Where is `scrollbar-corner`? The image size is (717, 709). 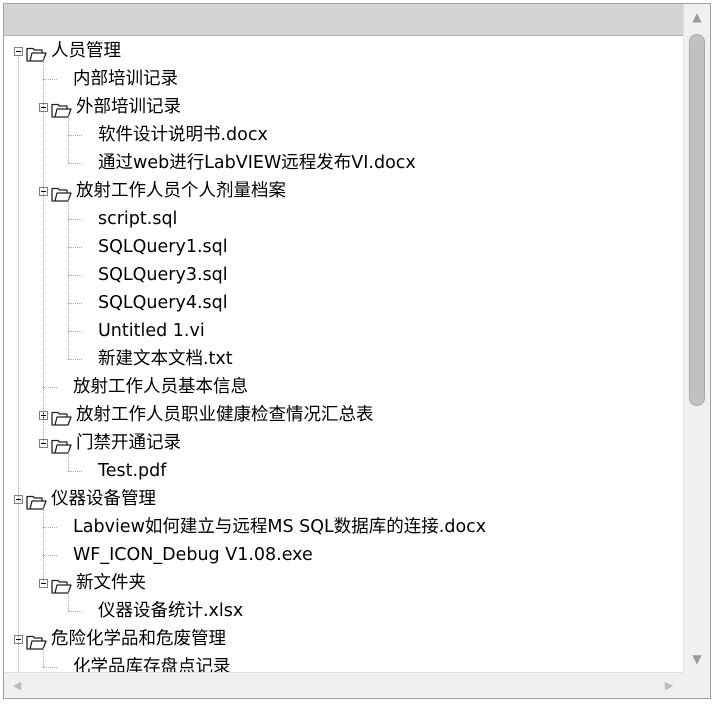
scrollbar-corner is located at coordinates (696, 685).